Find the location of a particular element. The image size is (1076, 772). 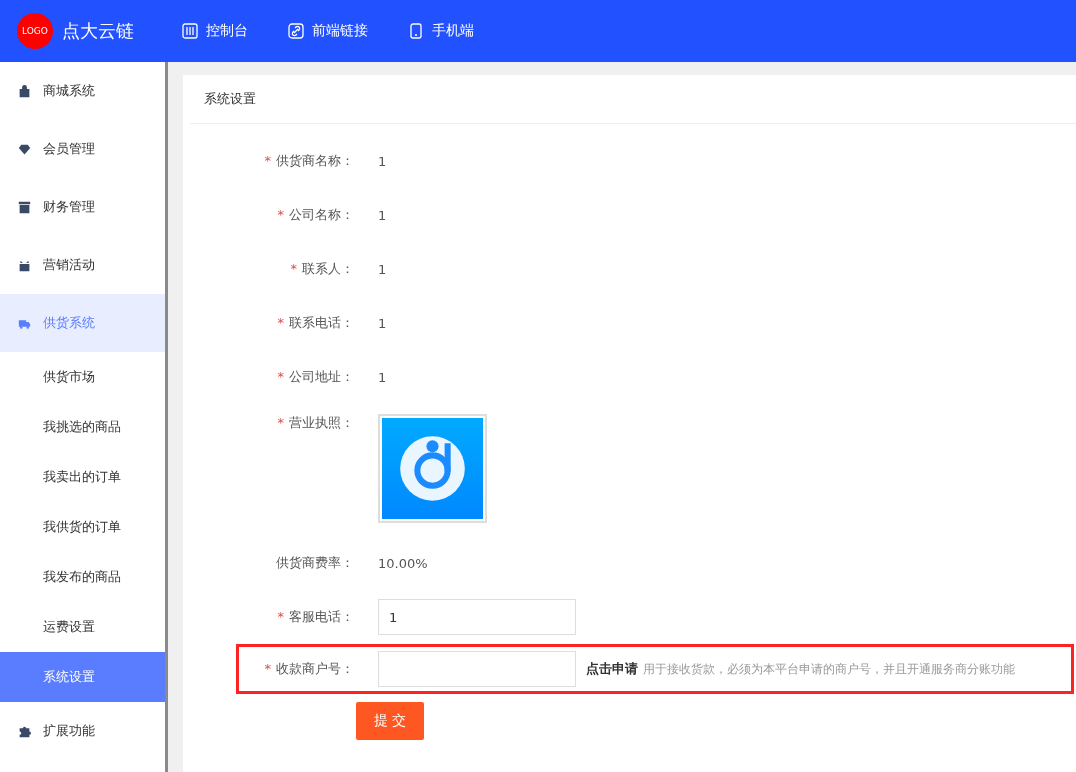

field-hint: 用于接收货款，必须为本平台申请的商户号，并且开通服务商分账功能 is located at coordinates (829, 669).